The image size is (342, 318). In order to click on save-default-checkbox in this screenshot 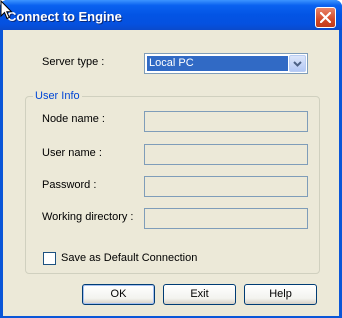, I will do `click(49, 258)`.